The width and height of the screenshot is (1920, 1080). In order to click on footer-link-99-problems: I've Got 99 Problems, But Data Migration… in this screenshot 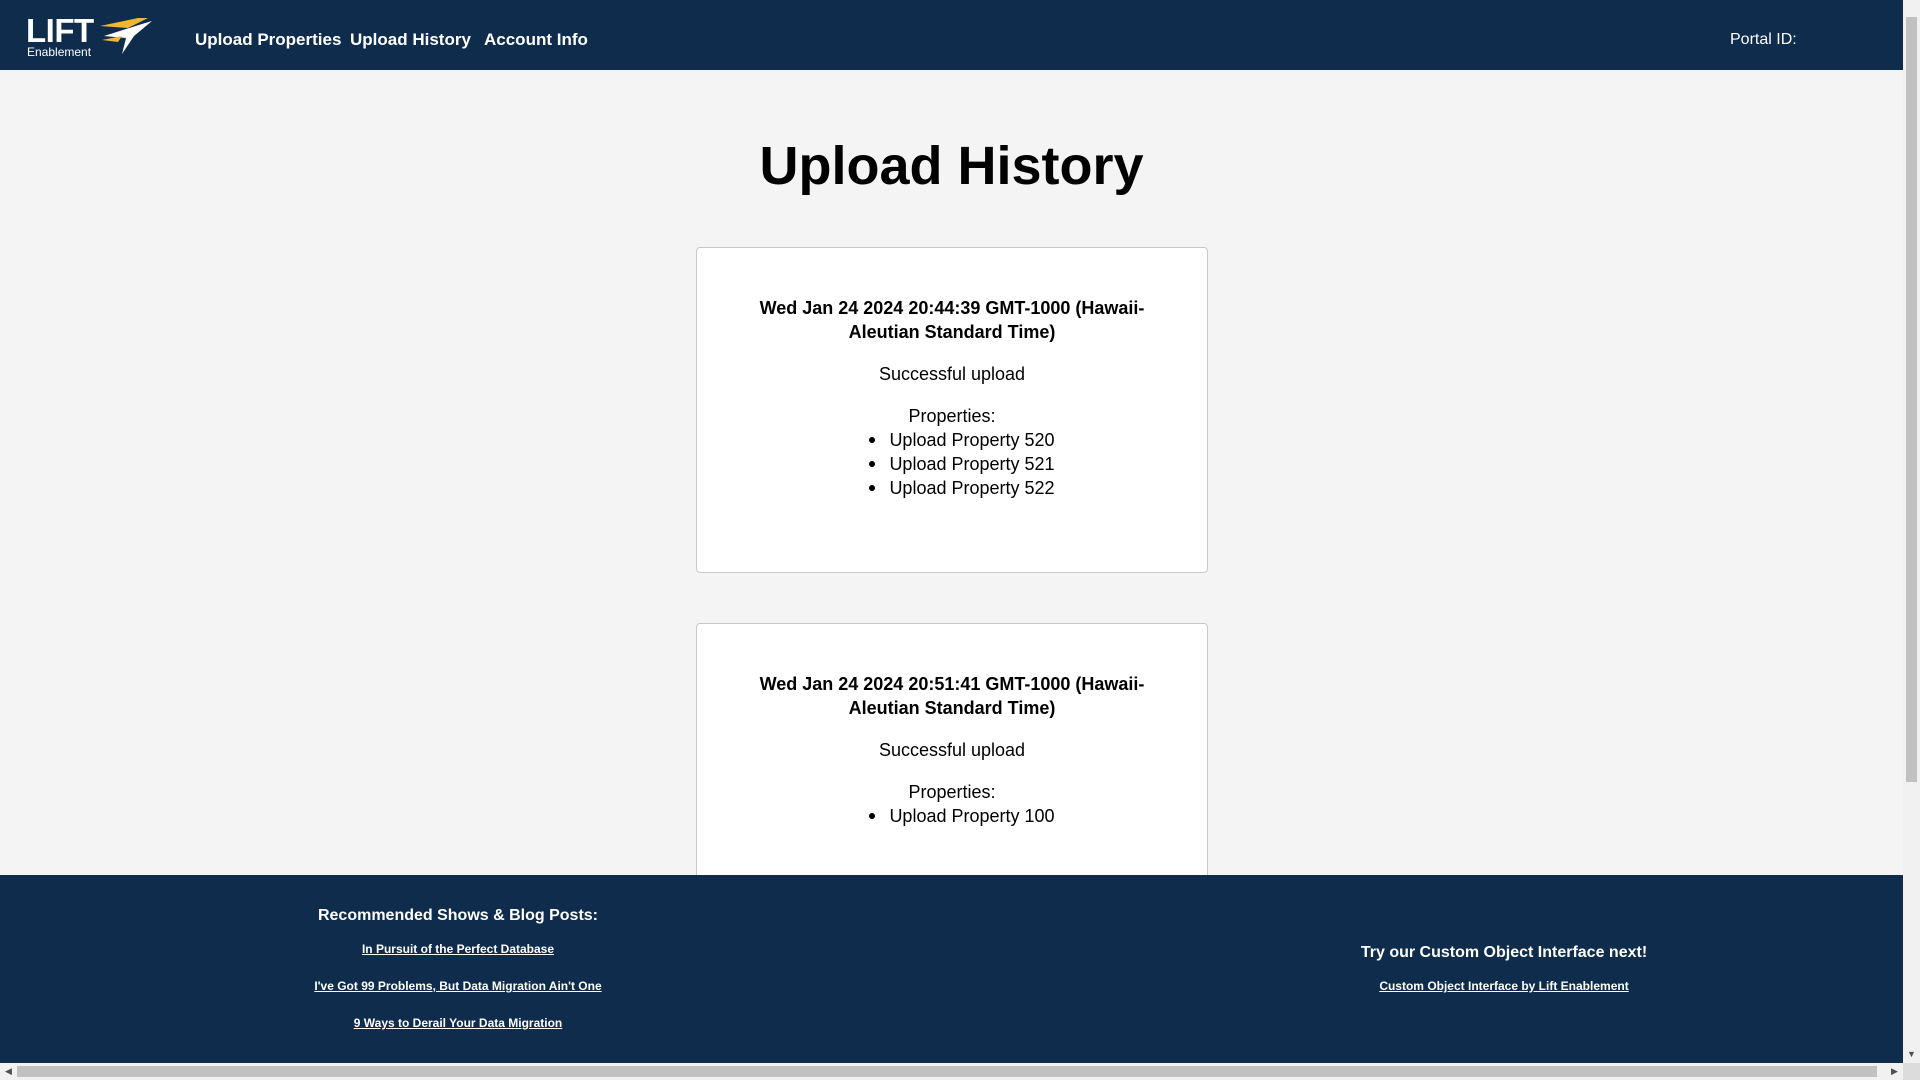, I will do `click(458, 986)`.